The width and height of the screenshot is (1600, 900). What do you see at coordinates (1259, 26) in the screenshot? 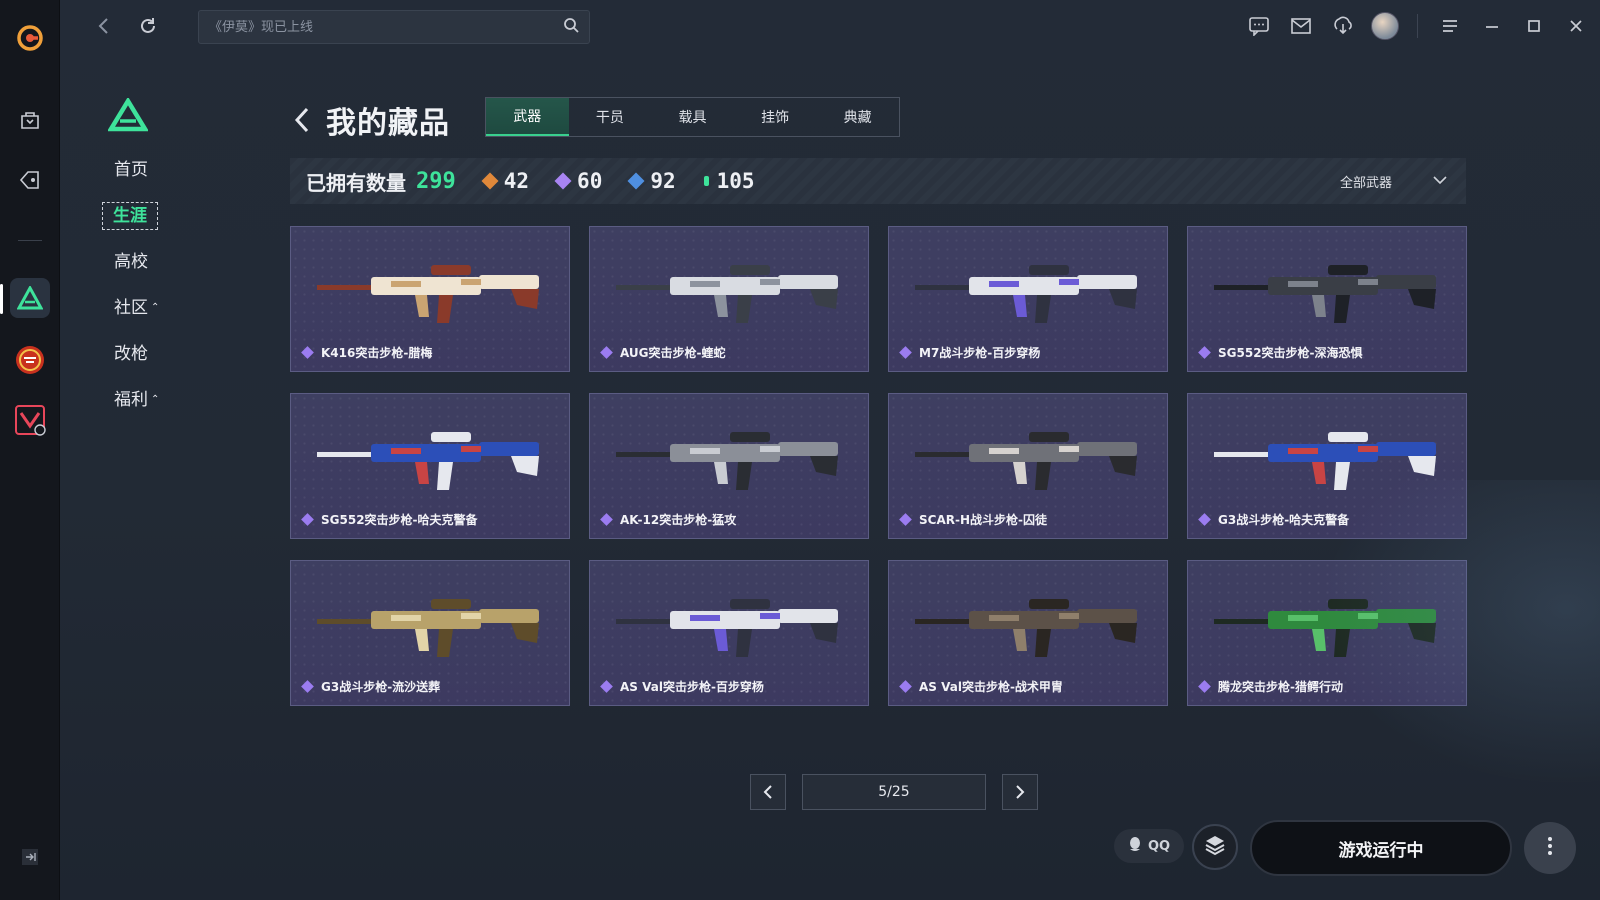
I see `chat-icon` at bounding box center [1259, 26].